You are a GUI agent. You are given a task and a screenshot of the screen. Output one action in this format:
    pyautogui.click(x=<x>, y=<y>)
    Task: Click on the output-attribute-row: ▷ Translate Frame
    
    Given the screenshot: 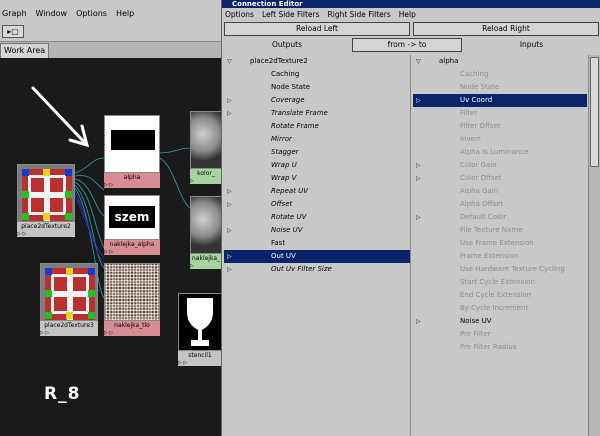 What is the action you would take?
    pyautogui.click(x=317, y=113)
    